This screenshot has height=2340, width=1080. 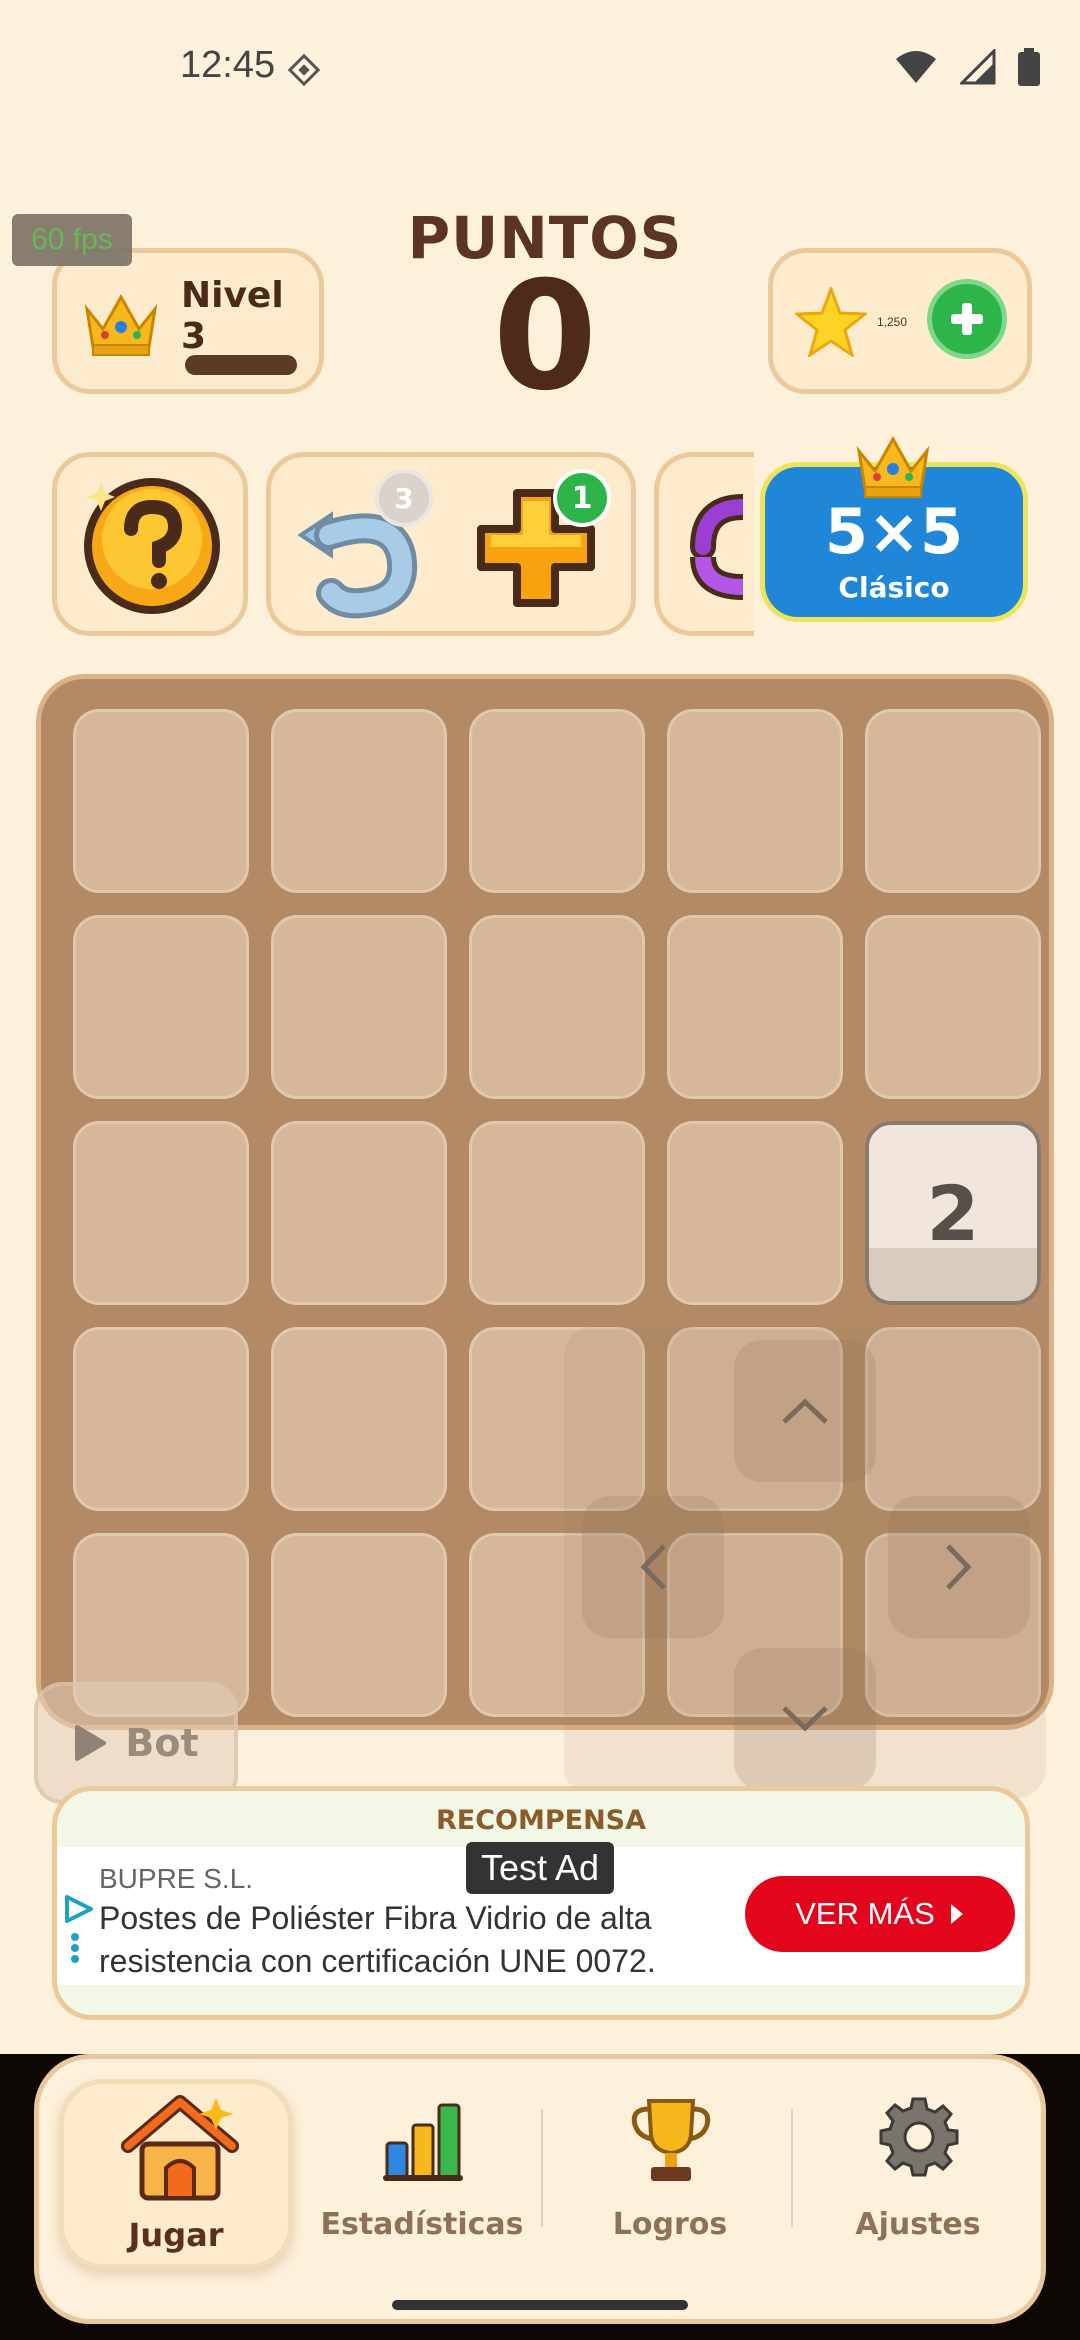 I want to click on bot-label: Bot, so click(x=162, y=1743).